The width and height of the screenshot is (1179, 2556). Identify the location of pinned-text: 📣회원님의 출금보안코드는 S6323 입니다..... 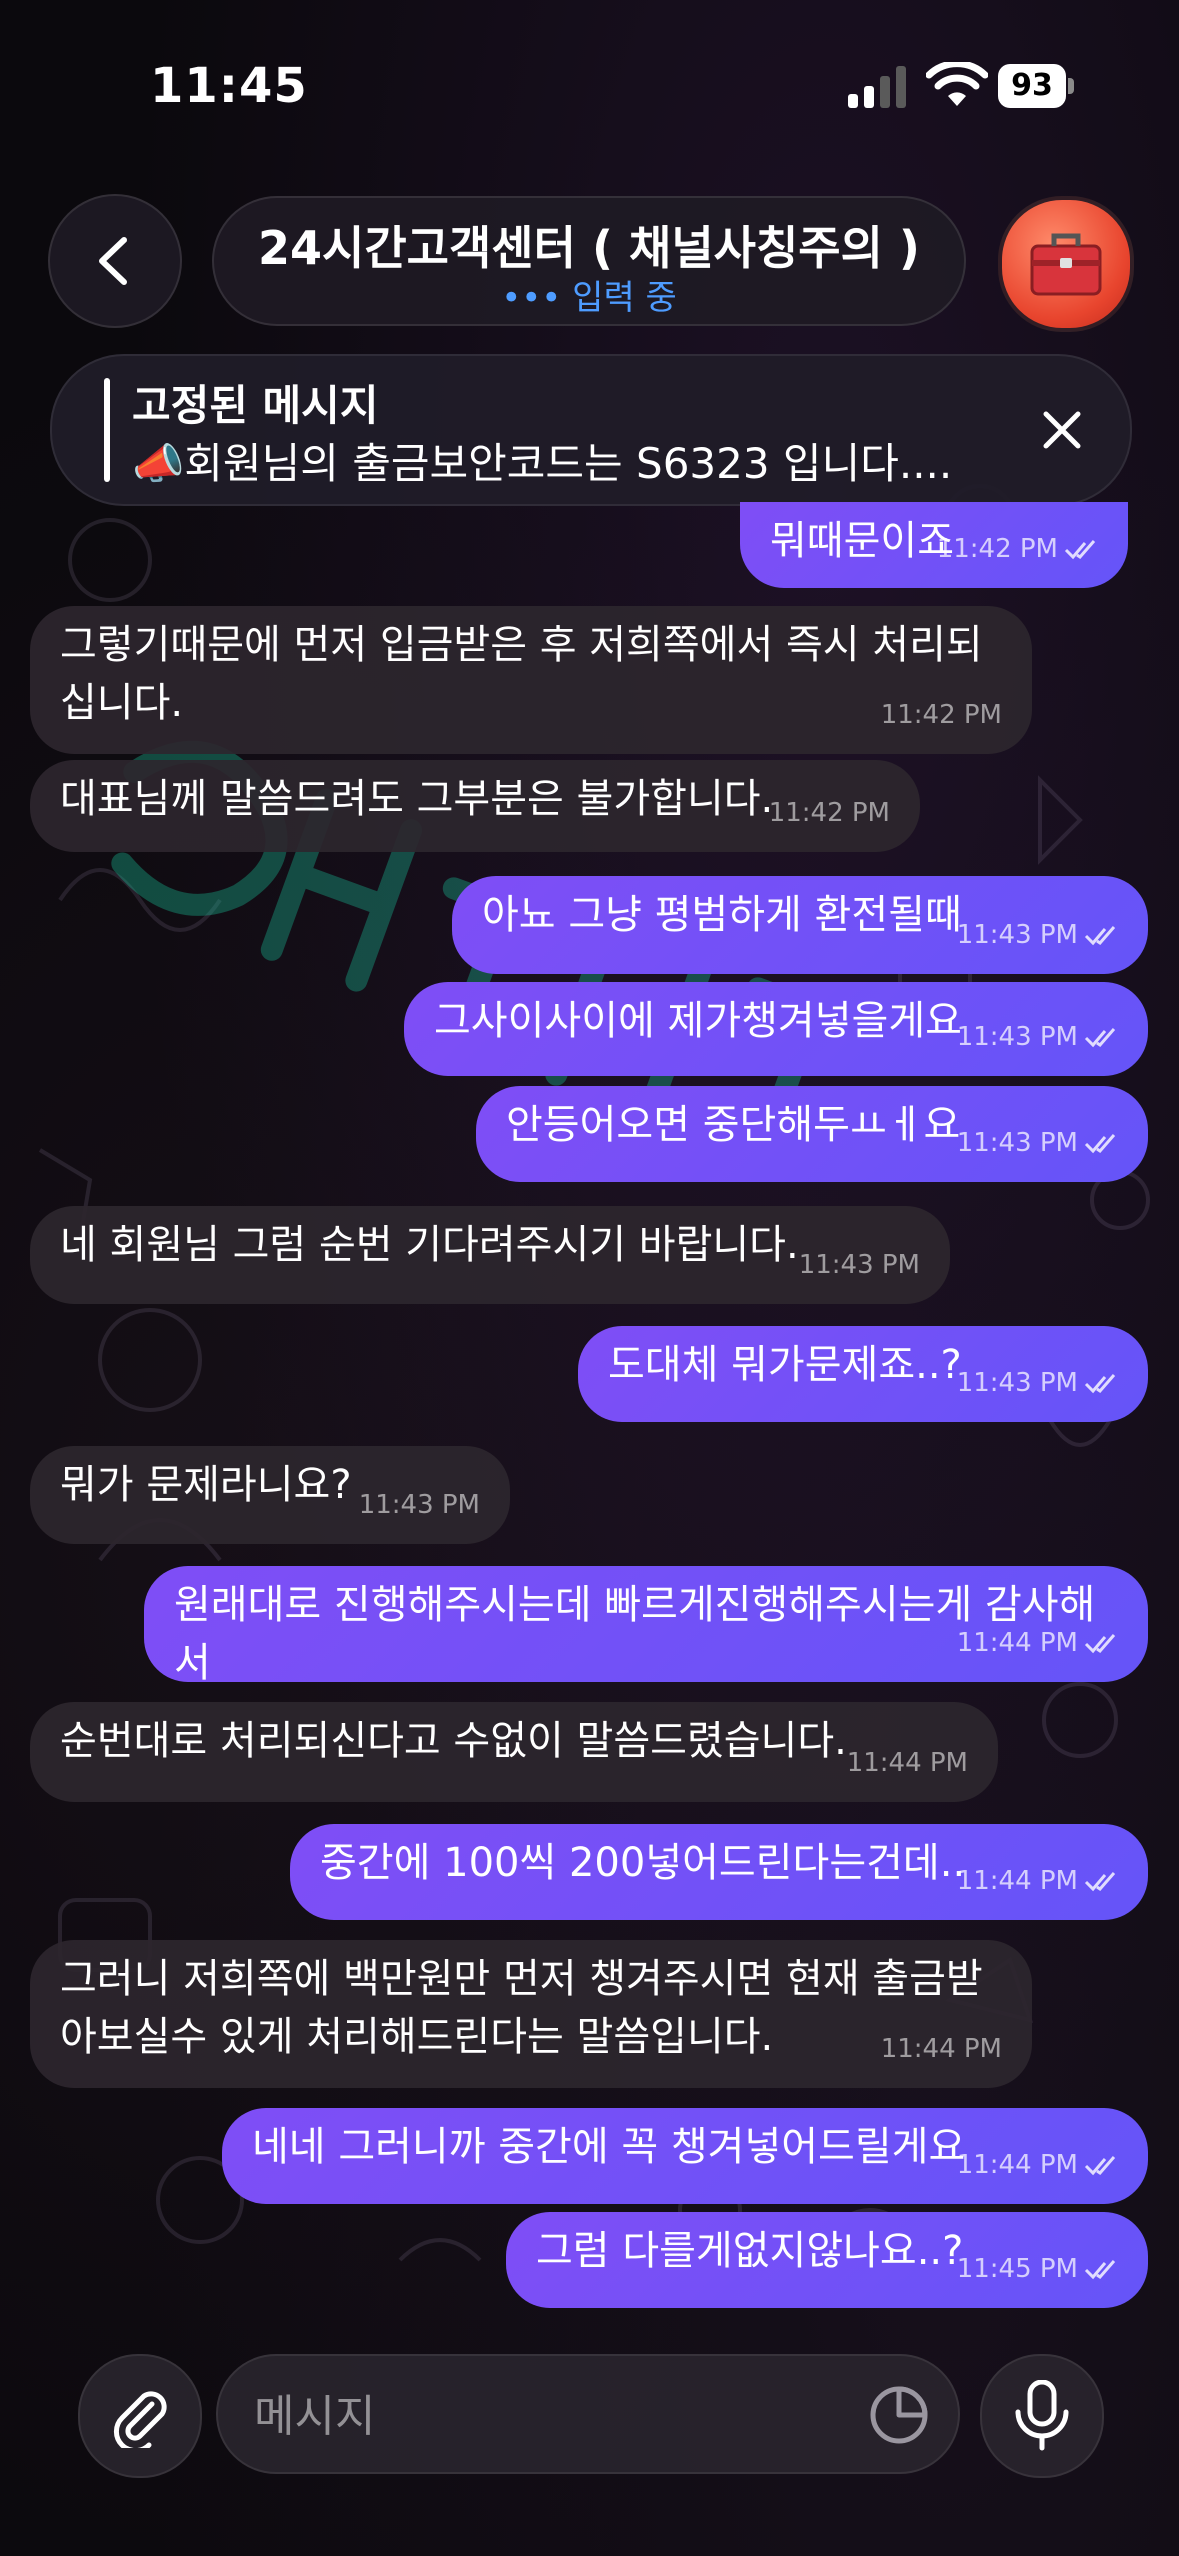
(542, 463).